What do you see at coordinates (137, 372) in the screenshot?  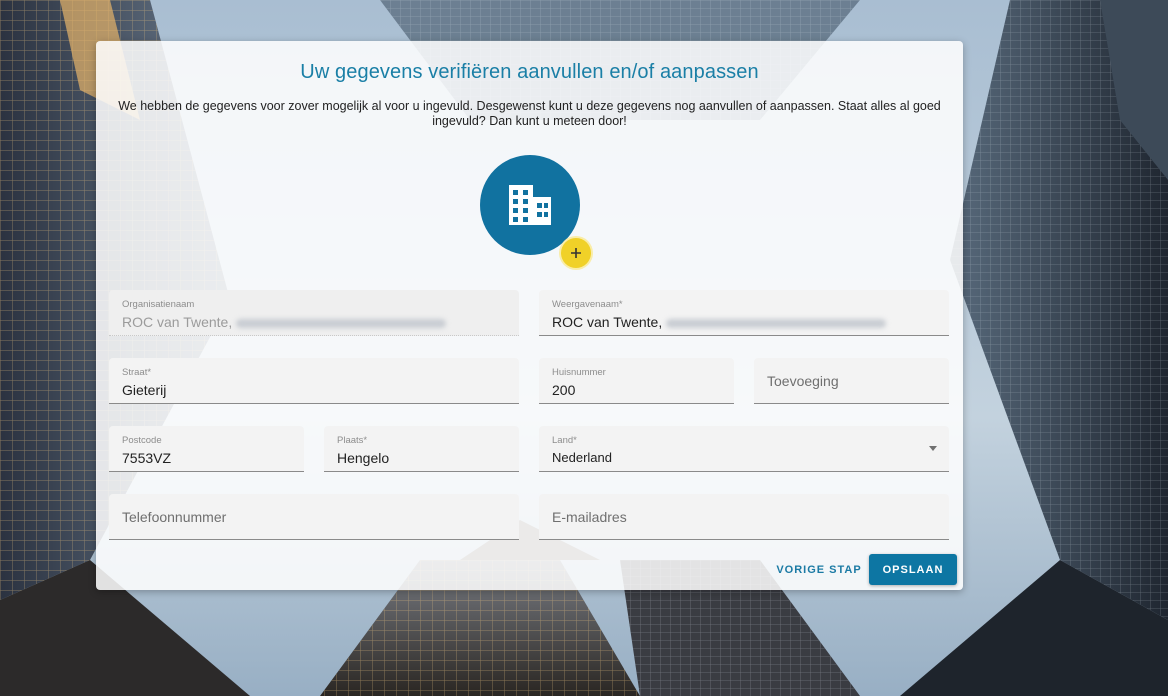 I see `straat-label: Straat*` at bounding box center [137, 372].